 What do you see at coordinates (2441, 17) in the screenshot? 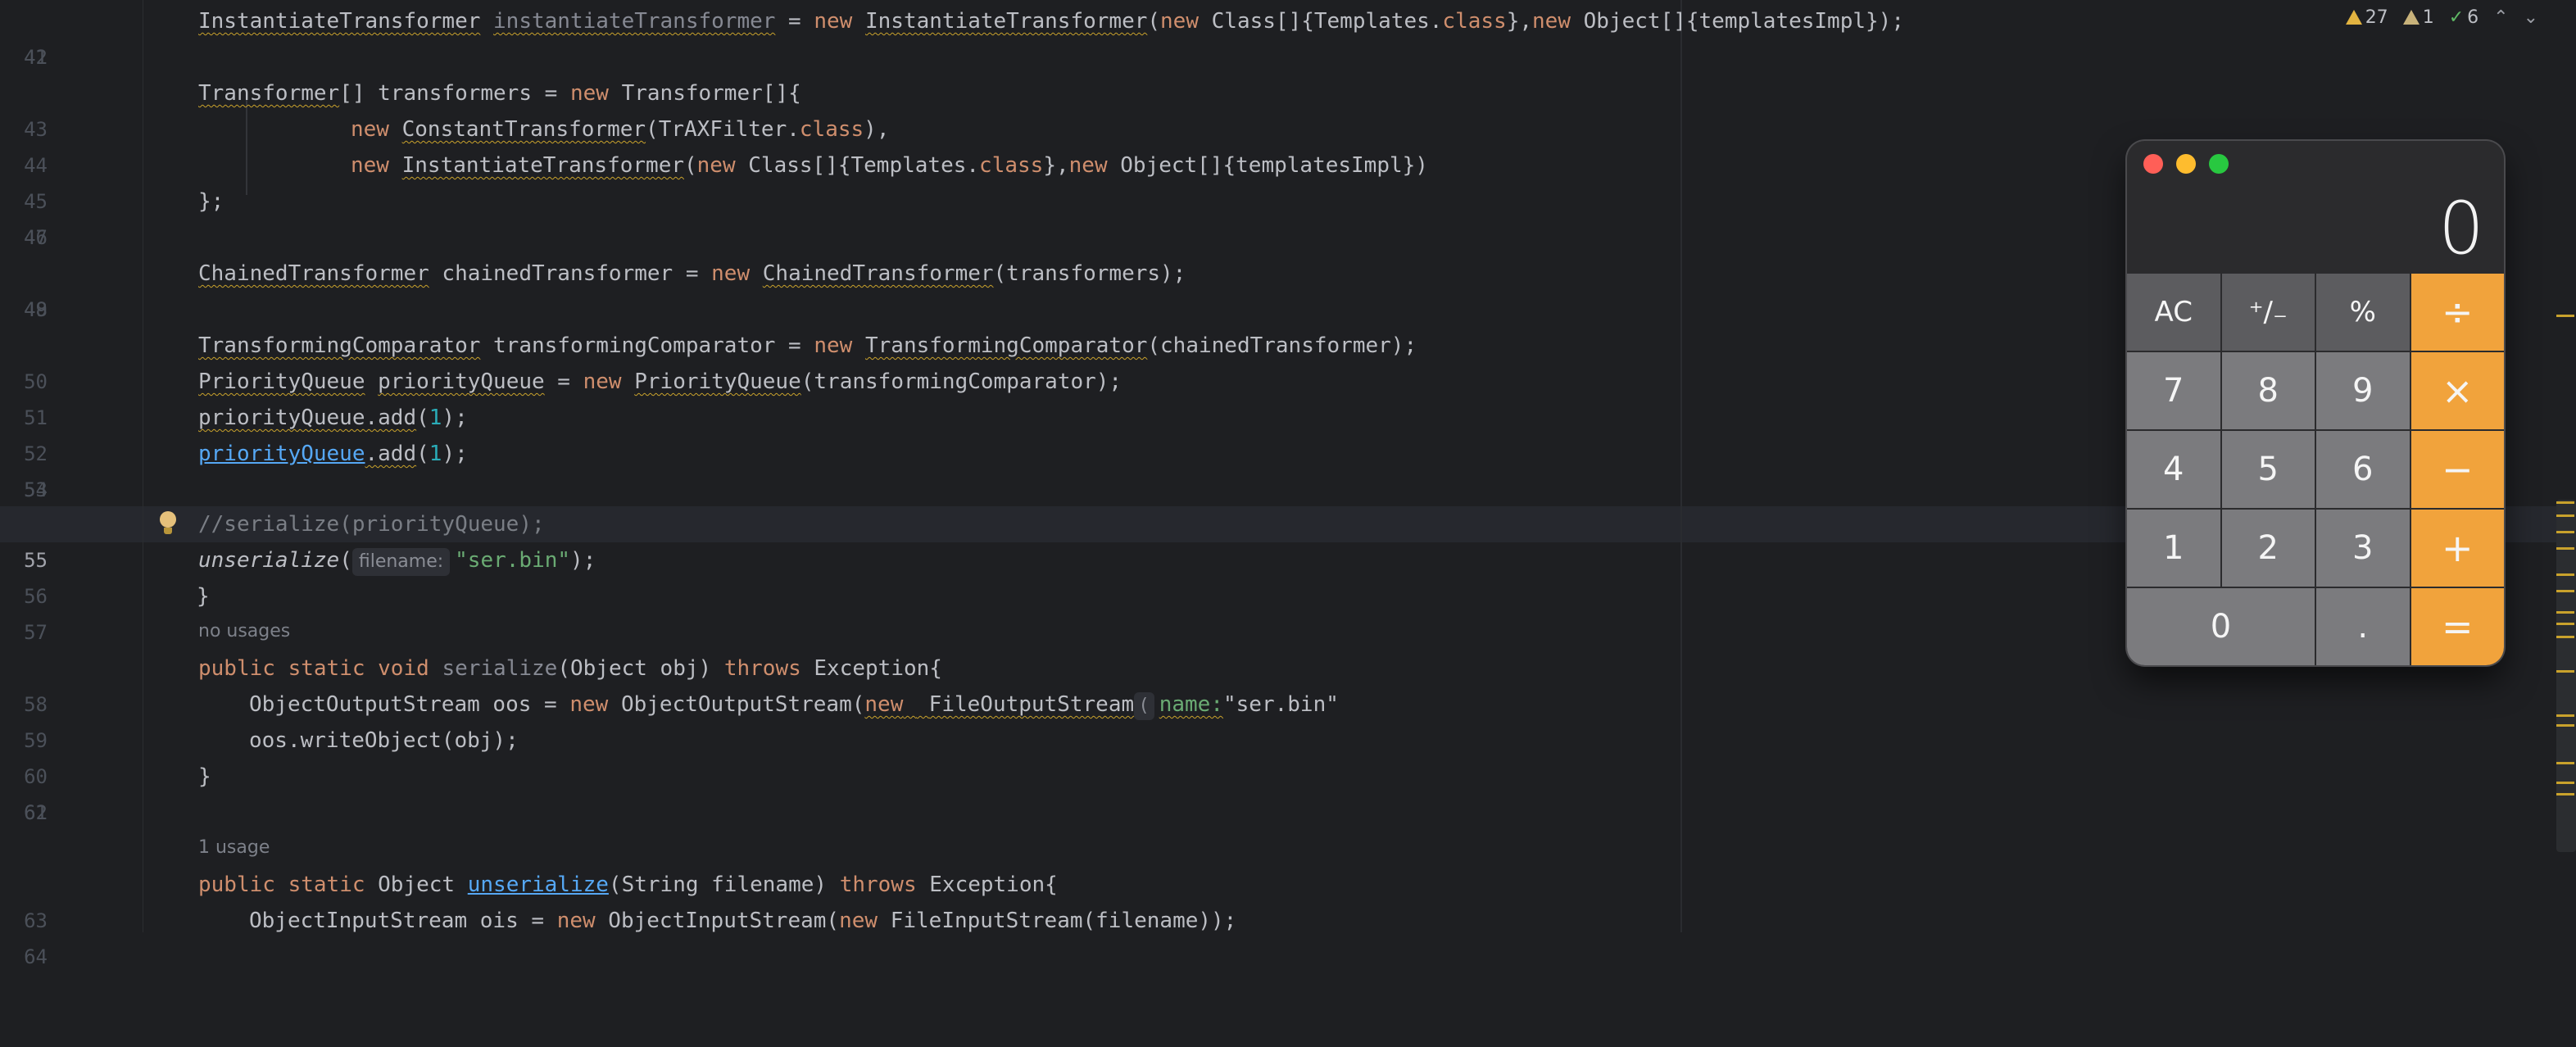
I see `inspection-widget: 27 1 ✓ 6 ⌃ ⌄` at bounding box center [2441, 17].